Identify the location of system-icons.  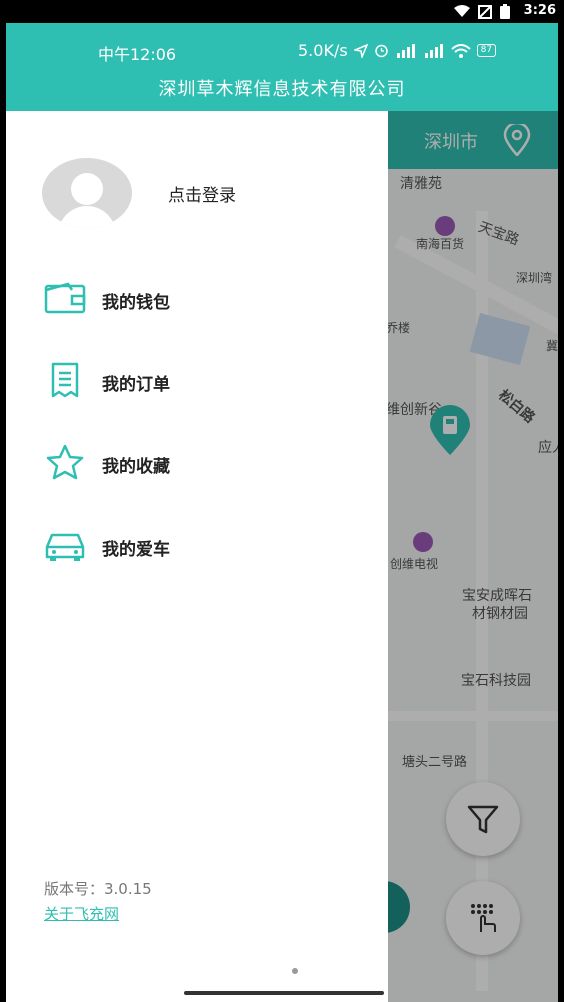
(482, 11).